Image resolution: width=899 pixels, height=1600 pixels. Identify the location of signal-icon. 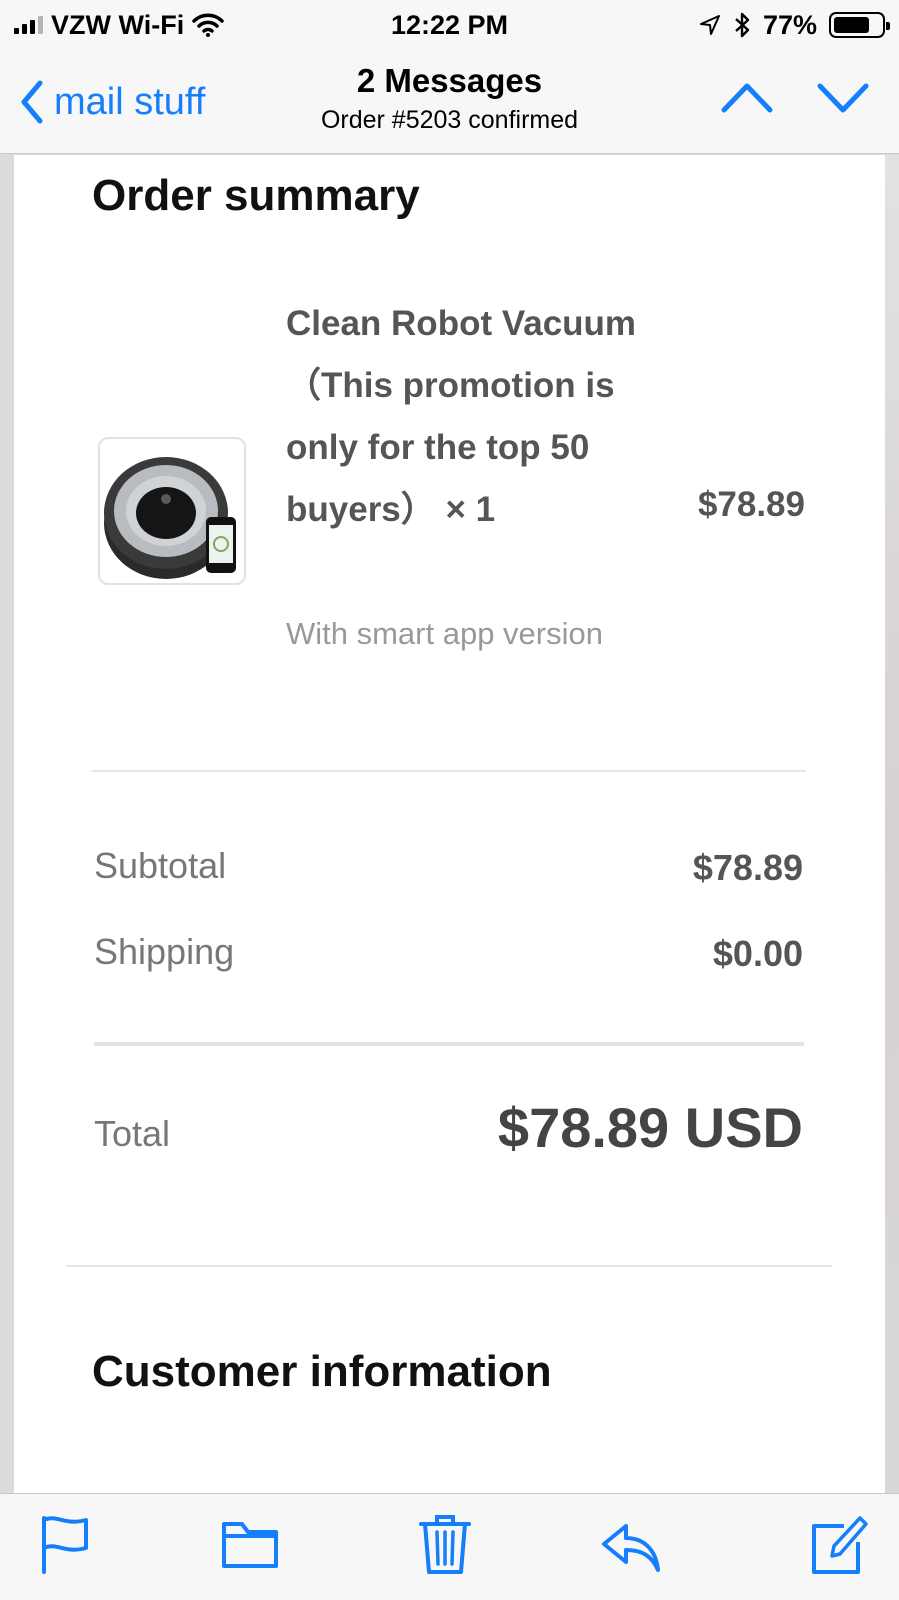
(28, 25).